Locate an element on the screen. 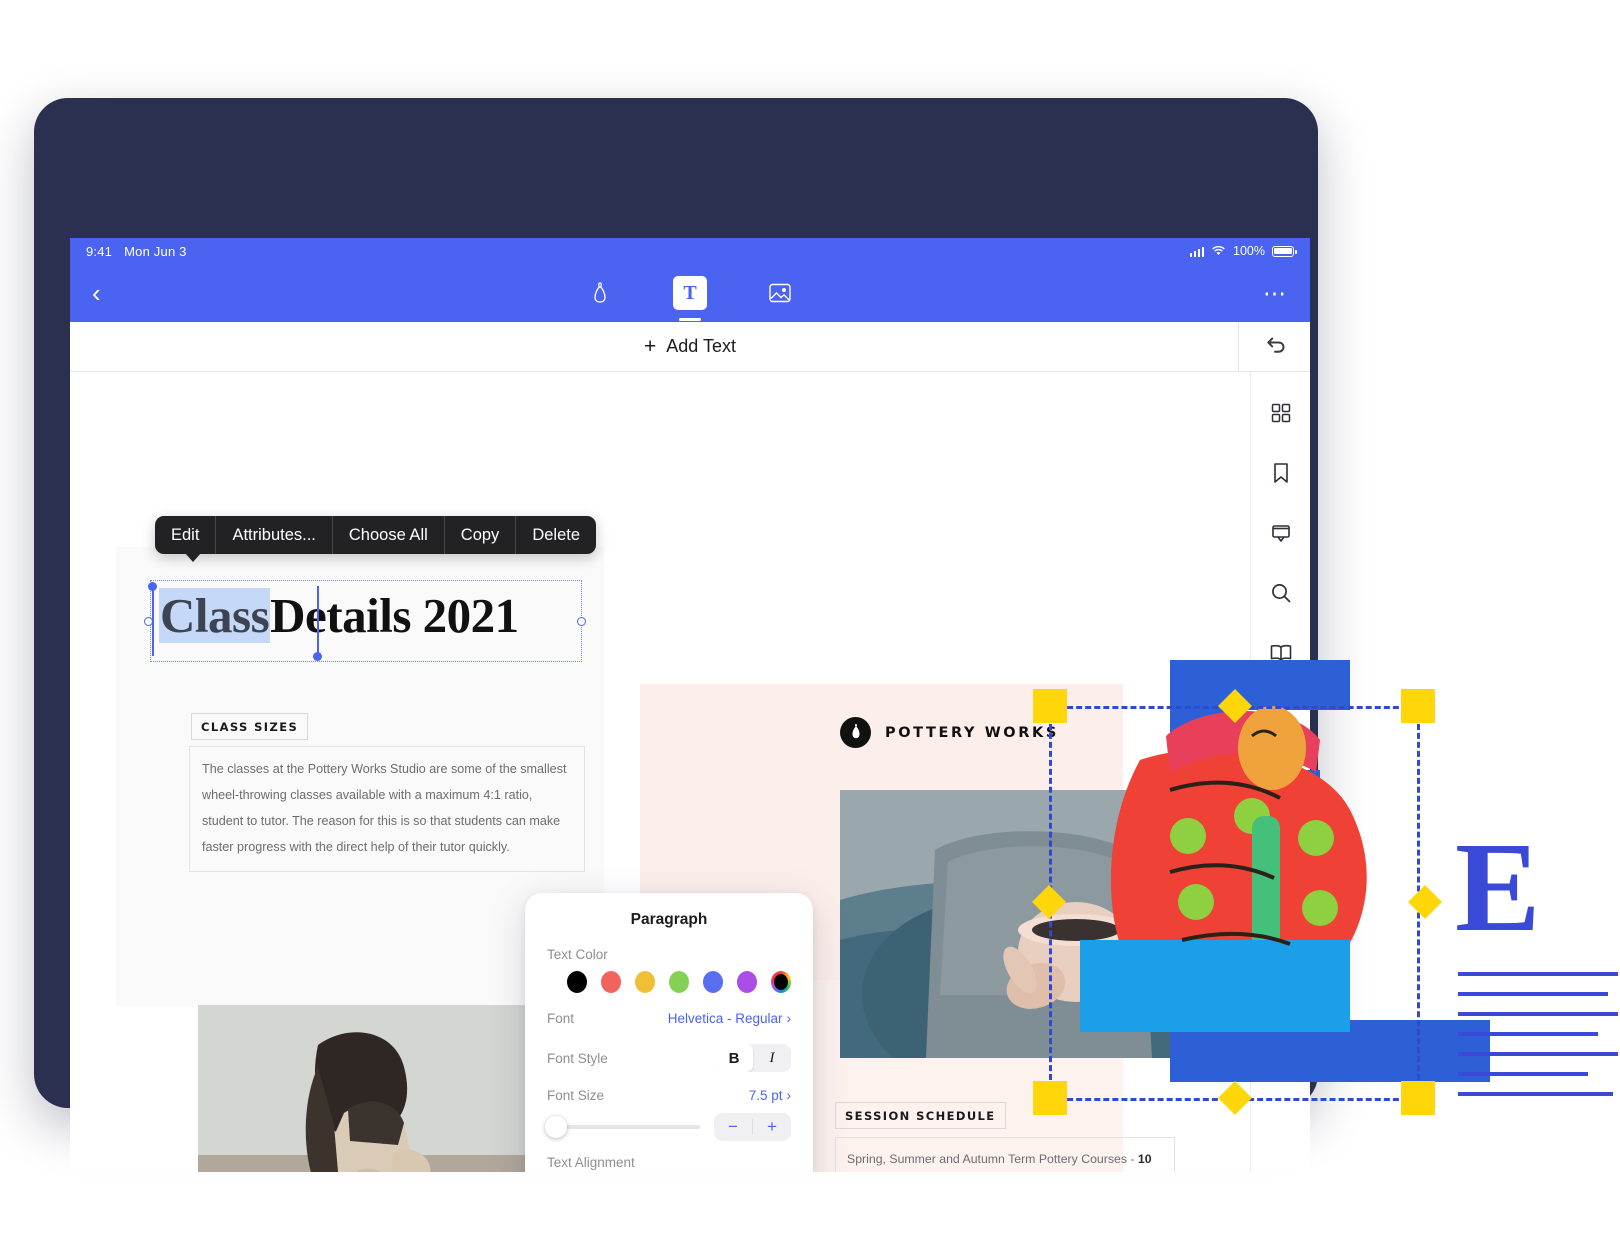 Image resolution: width=1620 pixels, height=1252 pixels. undo-button is located at coordinates (1274, 347).